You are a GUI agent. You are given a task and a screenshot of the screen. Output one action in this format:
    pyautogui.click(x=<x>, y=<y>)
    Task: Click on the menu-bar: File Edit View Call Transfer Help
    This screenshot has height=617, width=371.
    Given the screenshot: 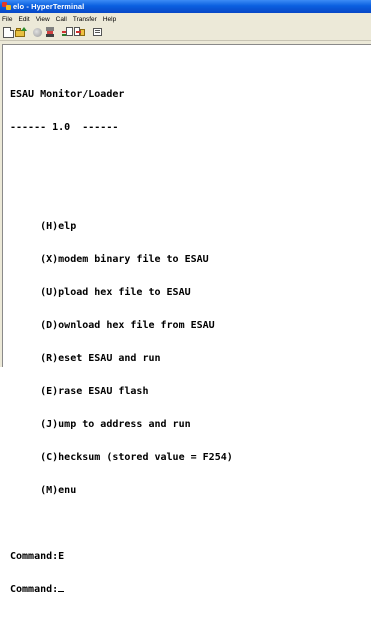 What is the action you would take?
    pyautogui.click(x=185, y=19)
    